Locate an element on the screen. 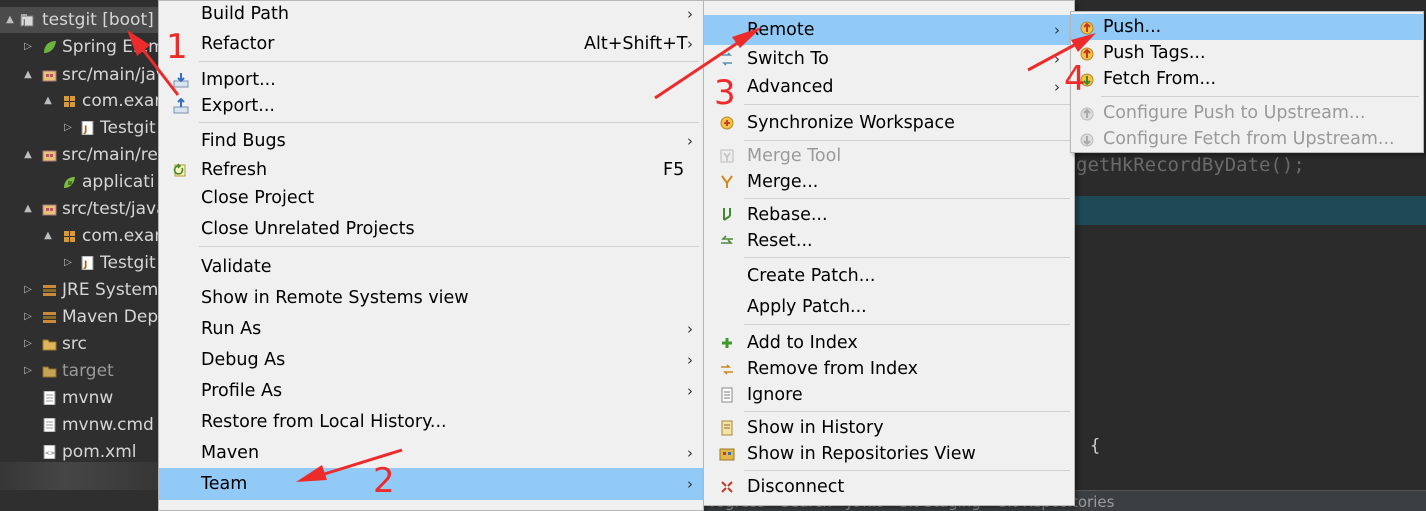 The width and height of the screenshot is (1426, 511). tree-item-src-main-java: ▲ src/main/java is located at coordinates (80, 75).